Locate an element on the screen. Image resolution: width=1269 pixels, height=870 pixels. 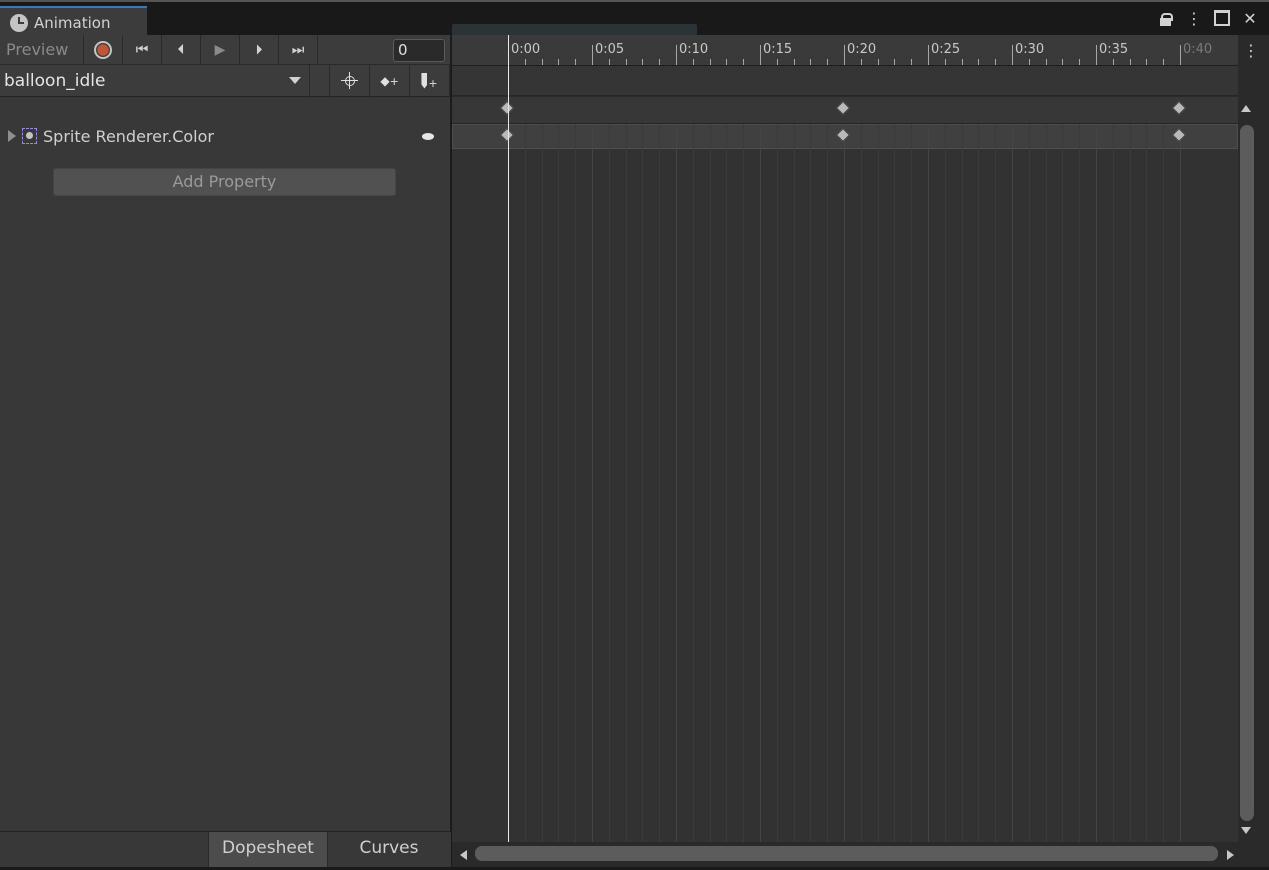
filter-by-selection-button is located at coordinates (350, 80).